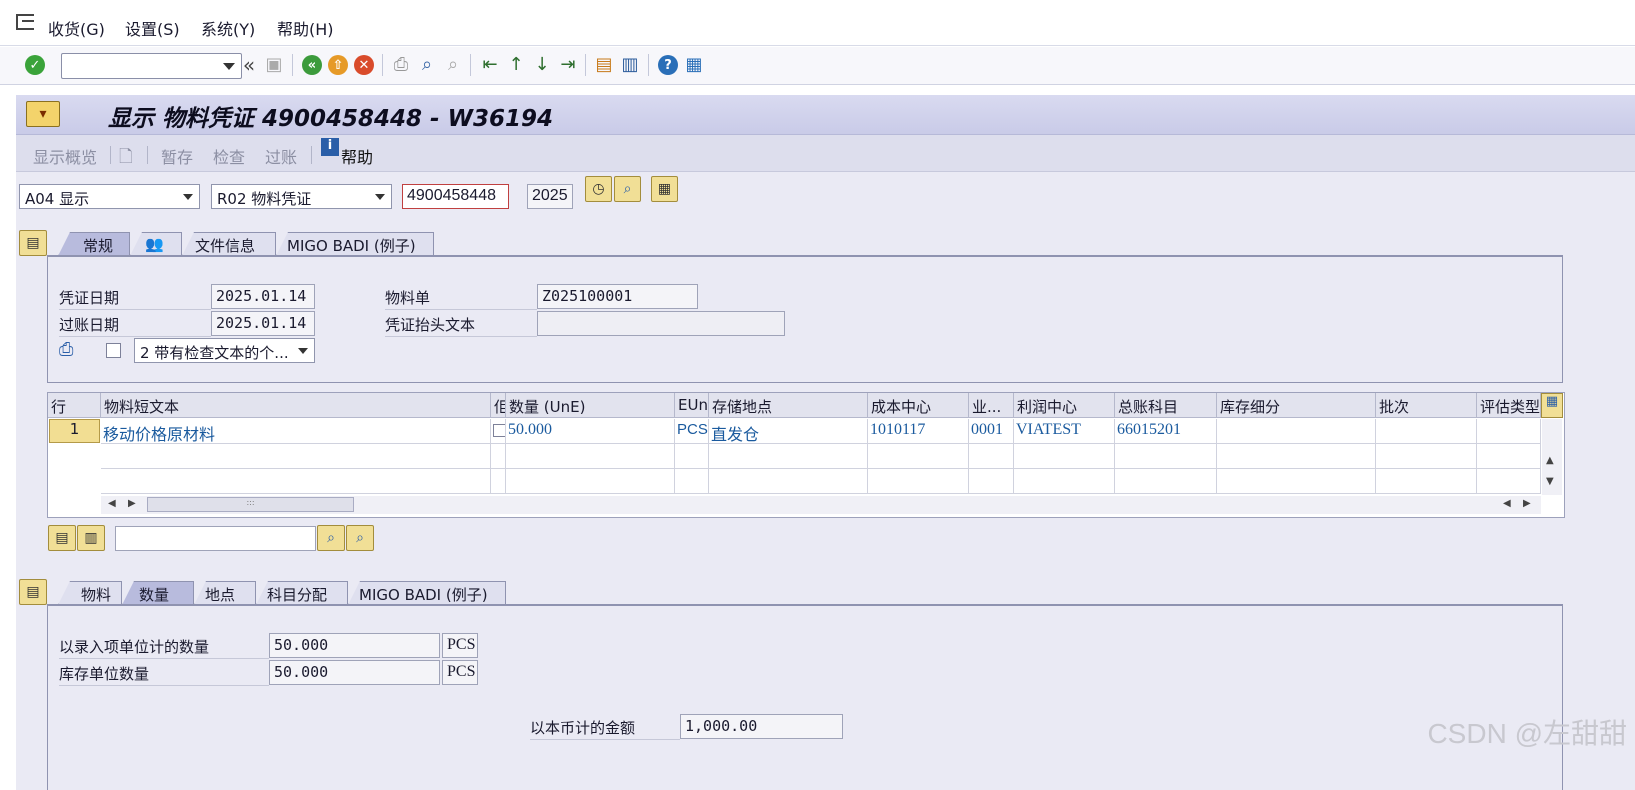  I want to click on posting-date-field: 2025.01.14, so click(263, 323).